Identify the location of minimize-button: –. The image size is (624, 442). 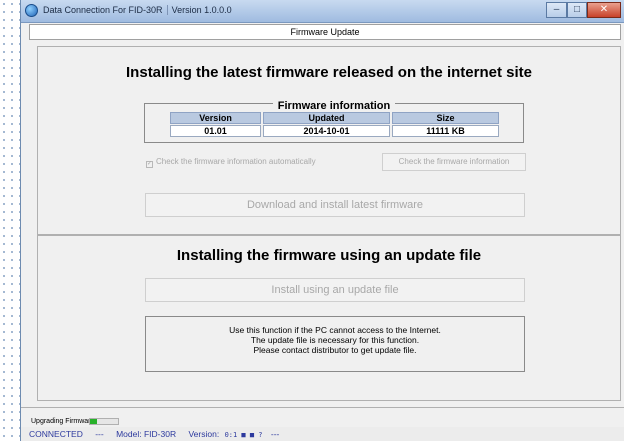
(556, 10).